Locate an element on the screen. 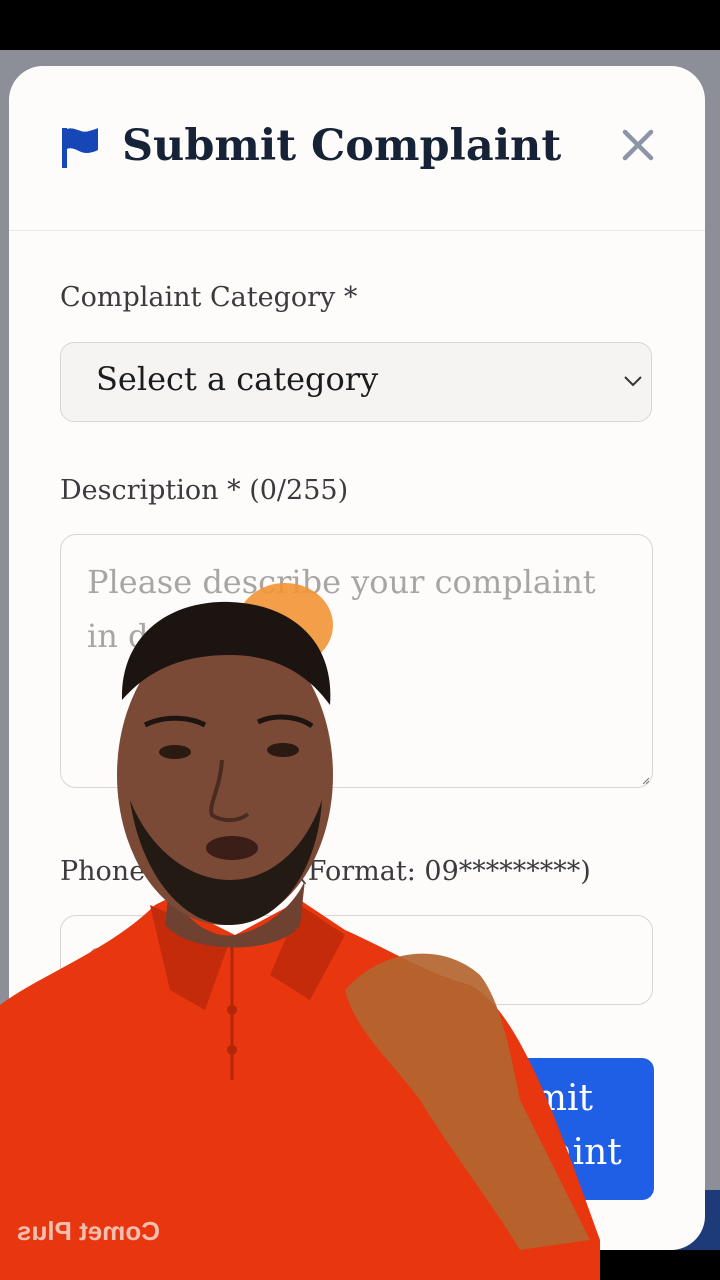 The width and height of the screenshot is (720, 1280). phone-label: Phone Number * (Format: 09*********) is located at coordinates (325, 871).